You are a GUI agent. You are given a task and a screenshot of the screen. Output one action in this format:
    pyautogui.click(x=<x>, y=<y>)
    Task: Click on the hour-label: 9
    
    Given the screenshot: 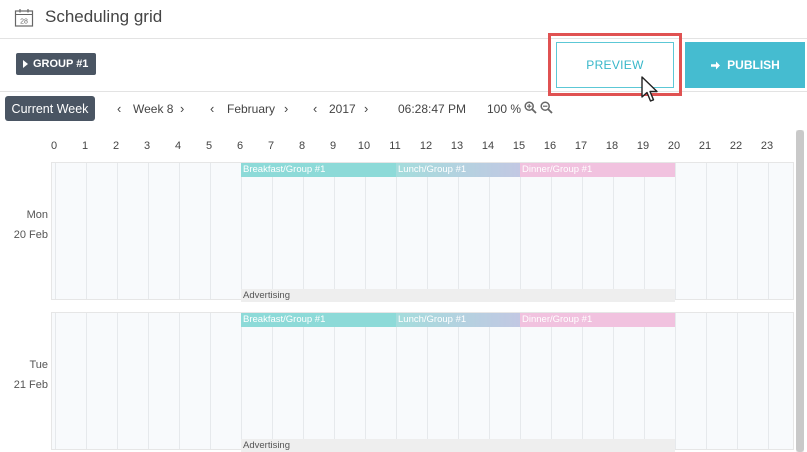 What is the action you would take?
    pyautogui.click(x=333, y=146)
    